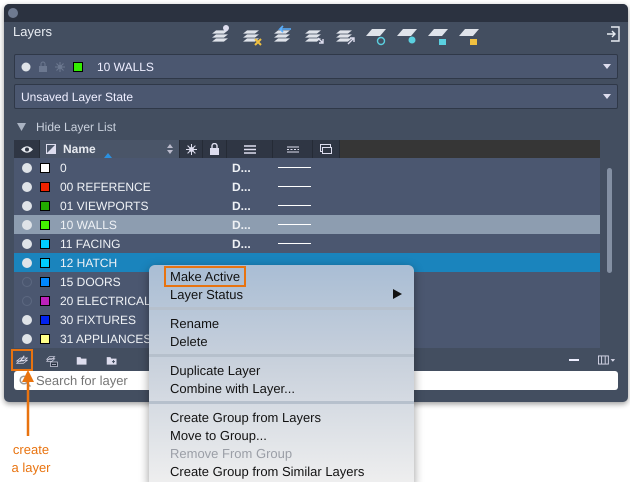  Describe the element at coordinates (89, 263) in the screenshot. I see `layer-name: 12 HATCH` at that location.